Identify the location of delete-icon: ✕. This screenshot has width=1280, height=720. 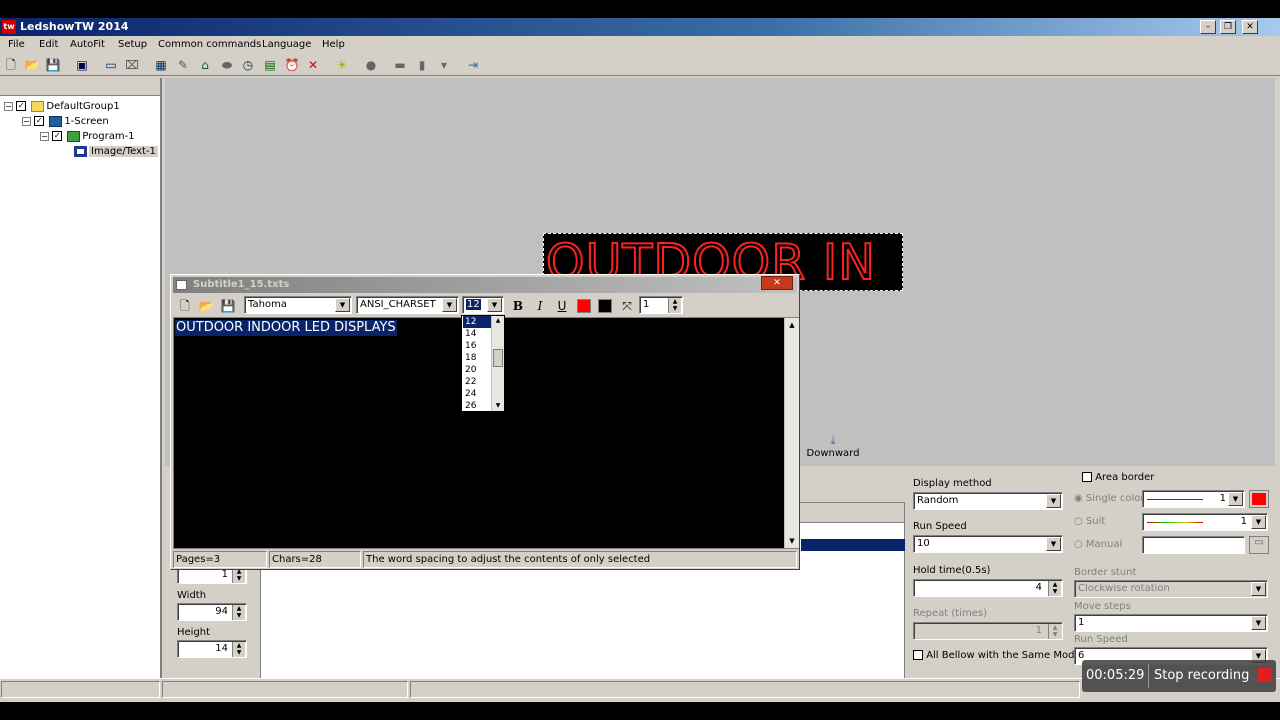
(313, 65).